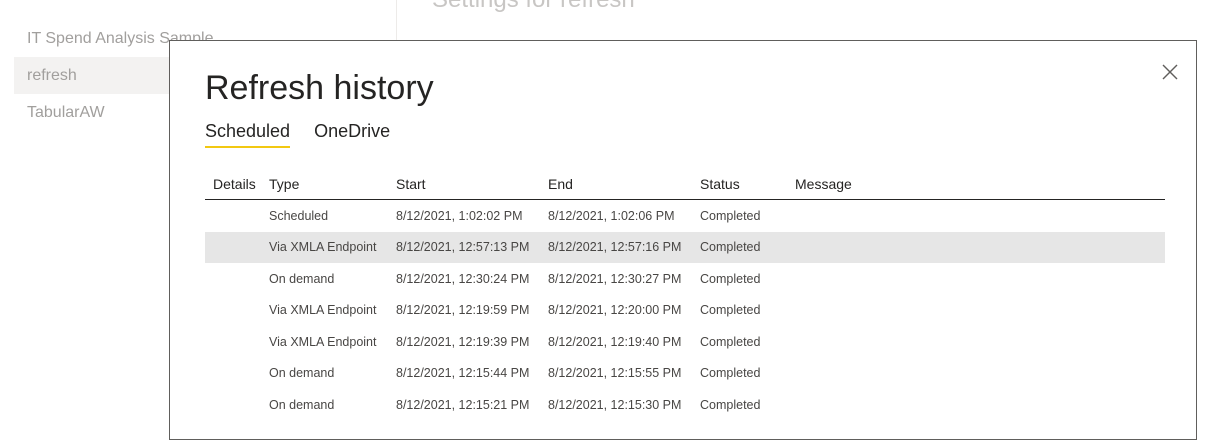 This screenshot has width=1216, height=440. I want to click on start-cell: 8/12/2021, 12:15:21 PM, so click(463, 404).